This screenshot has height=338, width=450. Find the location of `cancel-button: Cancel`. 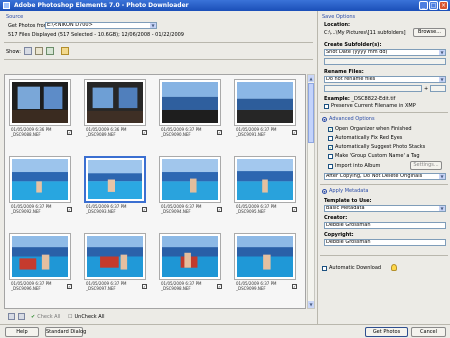

cancel-button: Cancel is located at coordinates (428, 332).